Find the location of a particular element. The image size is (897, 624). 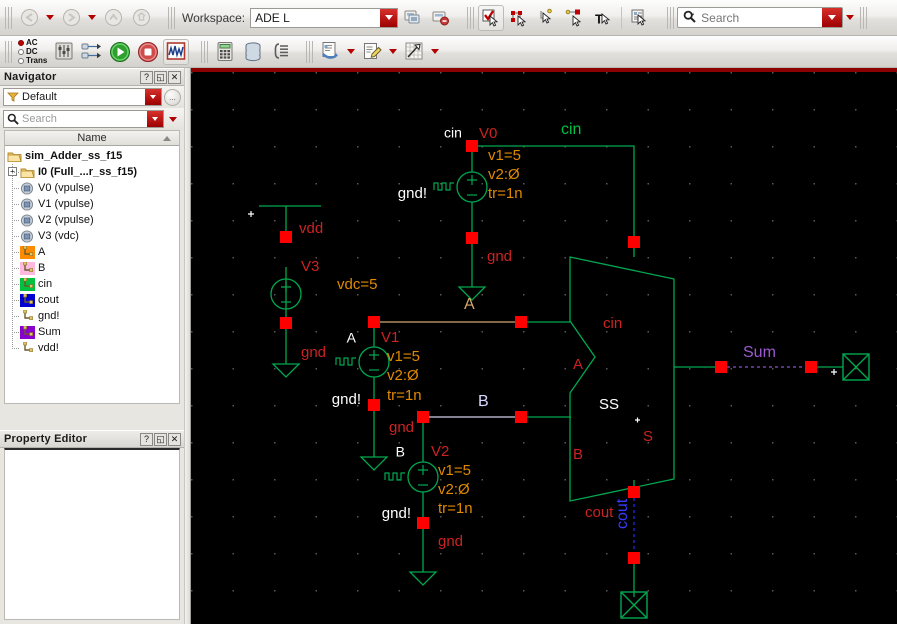

tree-item: V1 (vpulse) is located at coordinates (93, 204).